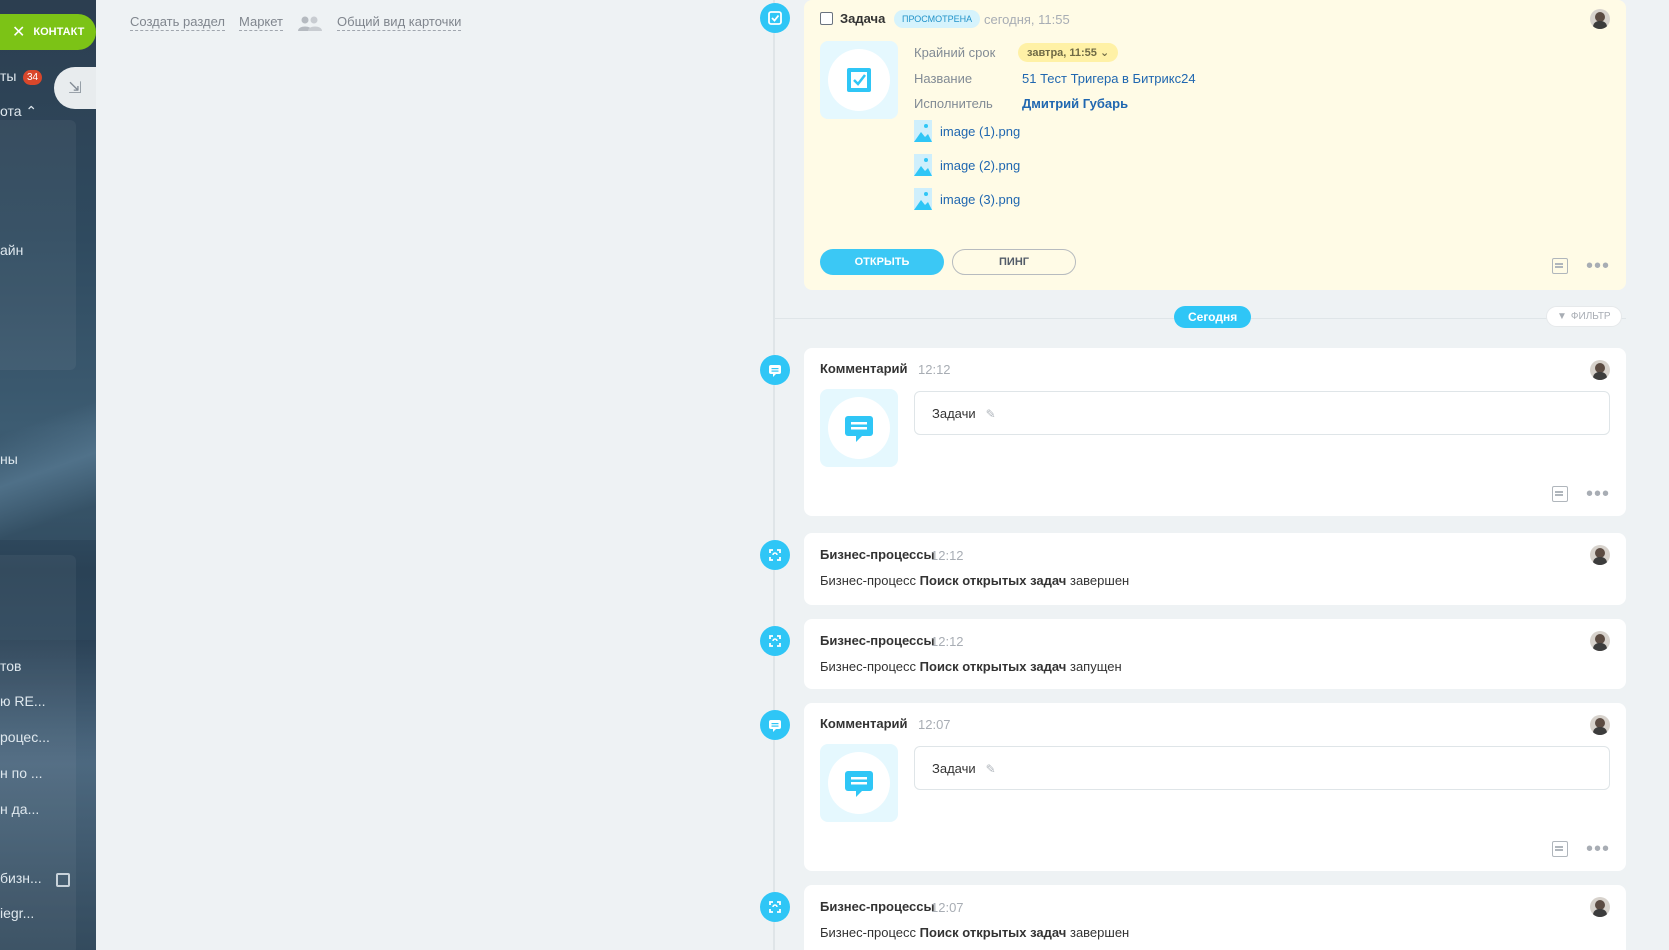 The image size is (1669, 950). What do you see at coordinates (1104, 53) in the screenshot?
I see `chevron-down-icon: ⌄` at bounding box center [1104, 53].